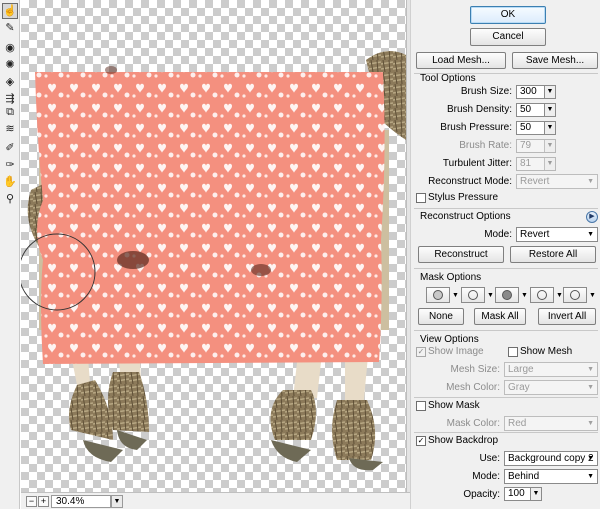 Image resolution: width=600 pixels, height=509 pixels. What do you see at coordinates (448, 78) in the screenshot?
I see `tool-options-title: Tool Options` at bounding box center [448, 78].